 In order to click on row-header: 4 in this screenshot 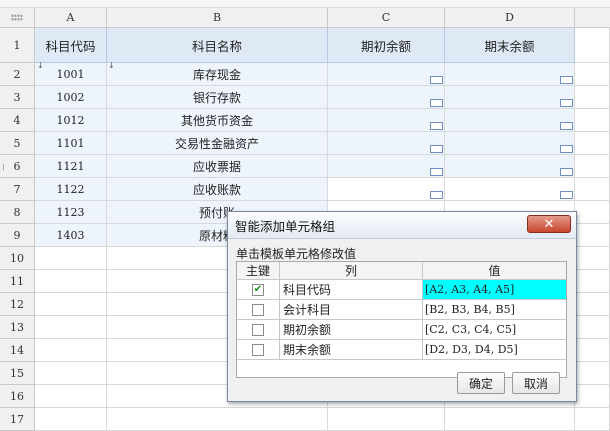, I will do `click(17, 120)`.